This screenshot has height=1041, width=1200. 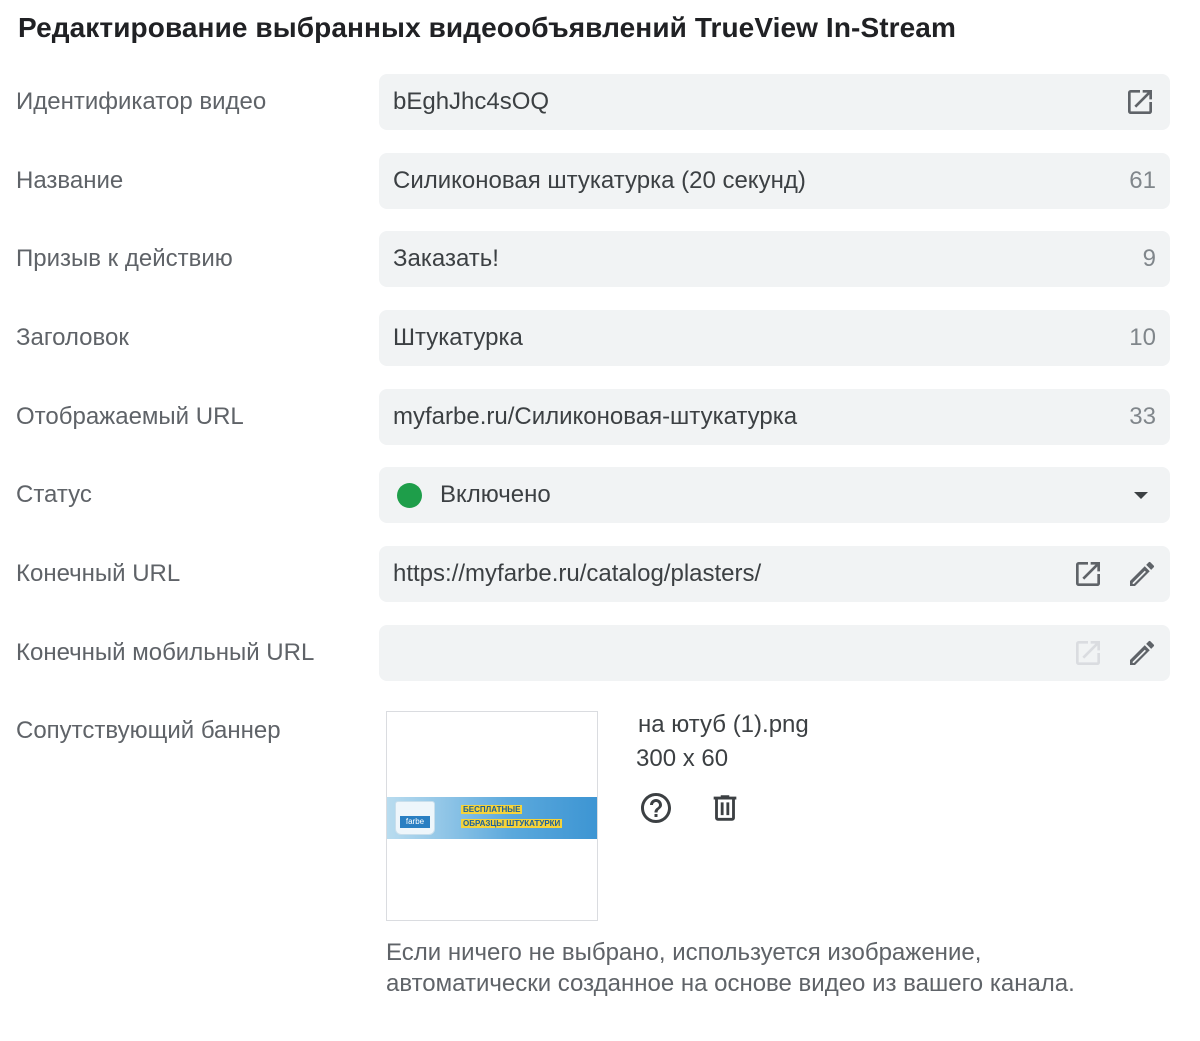 I want to click on name-value: Силиконовая штукатурка (20 секунд), so click(x=599, y=180).